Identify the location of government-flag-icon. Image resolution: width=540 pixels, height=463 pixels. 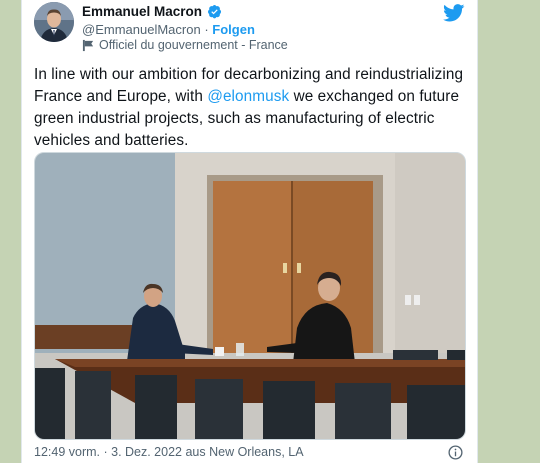
(88, 45).